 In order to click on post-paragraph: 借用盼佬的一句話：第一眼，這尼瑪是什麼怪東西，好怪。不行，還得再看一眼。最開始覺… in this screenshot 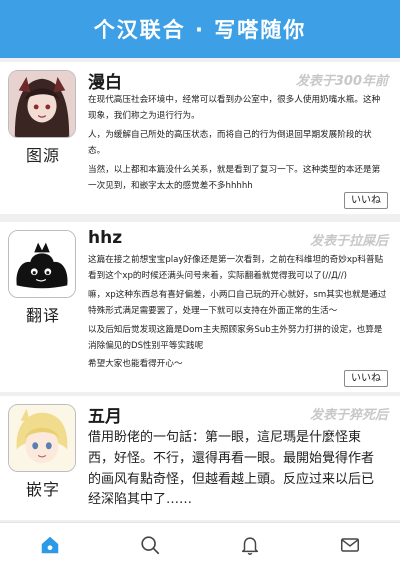, I will do `click(231, 469)`.